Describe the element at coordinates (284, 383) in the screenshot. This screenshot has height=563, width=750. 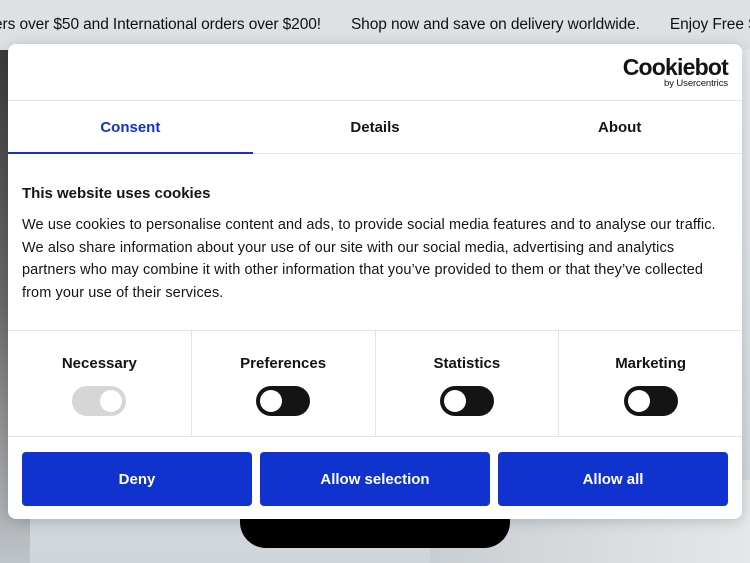
I see `category-preferences: Preferences` at that location.